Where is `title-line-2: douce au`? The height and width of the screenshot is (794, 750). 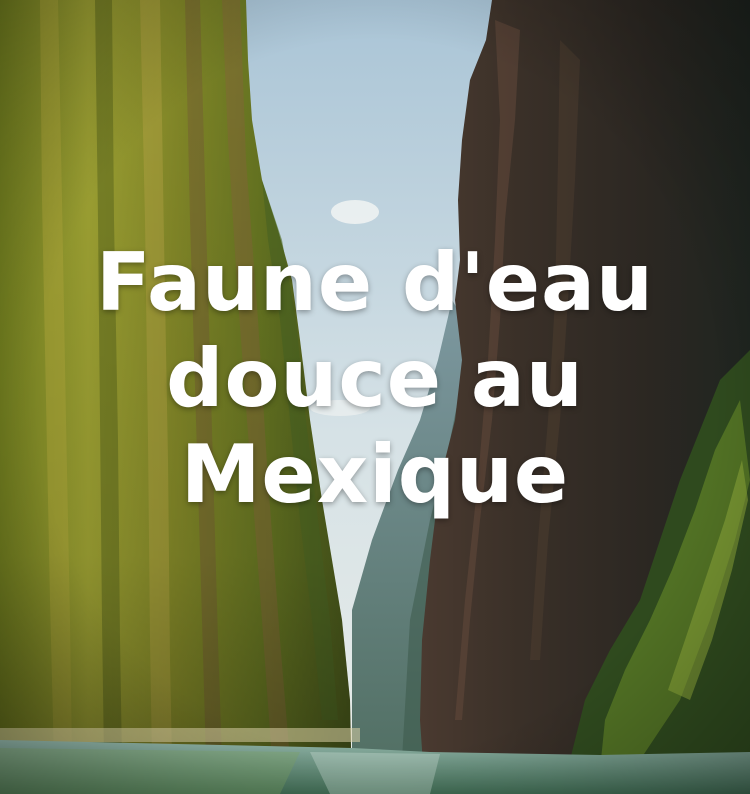
title-line-2: douce au is located at coordinates (375, 378).